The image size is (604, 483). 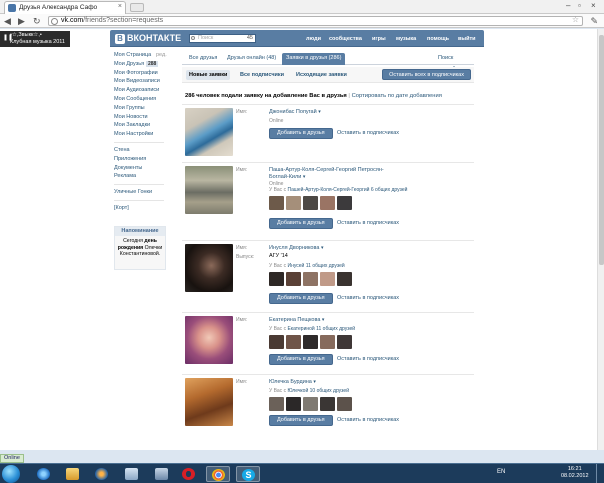 What do you see at coordinates (144, 150) in the screenshot?
I see `left-menu-wall: Стена` at bounding box center [144, 150].